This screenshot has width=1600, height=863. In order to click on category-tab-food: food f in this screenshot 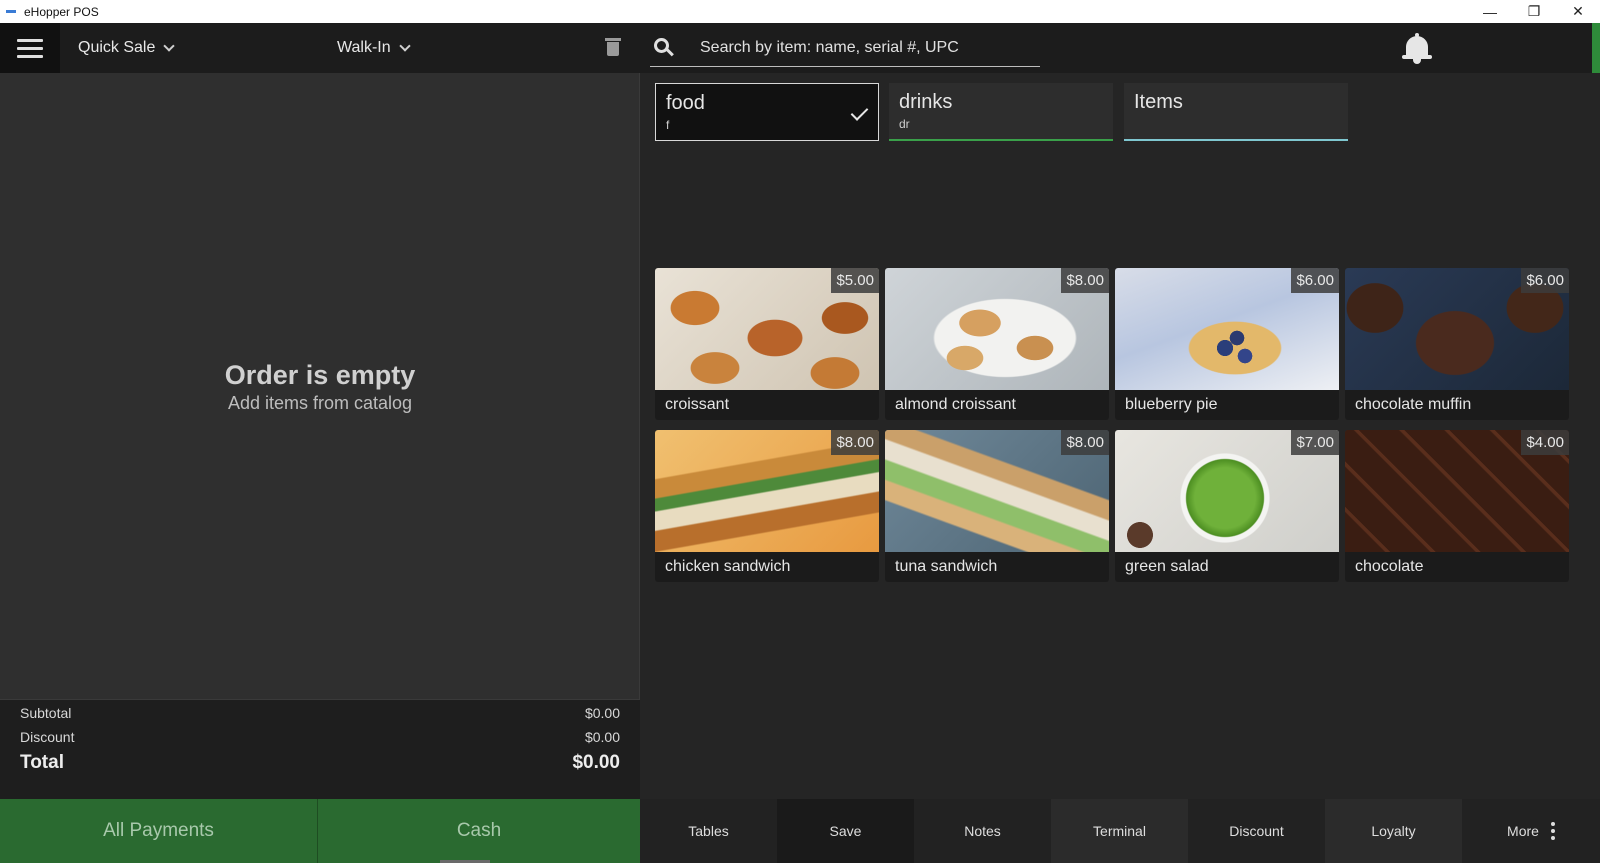, I will do `click(767, 112)`.